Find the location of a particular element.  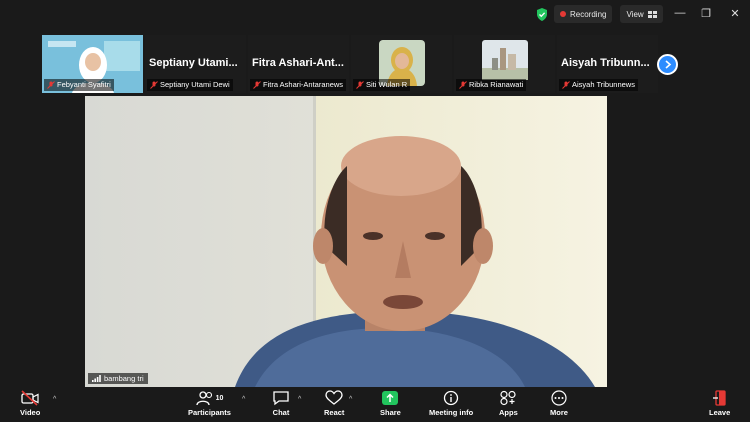

chat-options-caret: ^ is located at coordinates (299, 399).